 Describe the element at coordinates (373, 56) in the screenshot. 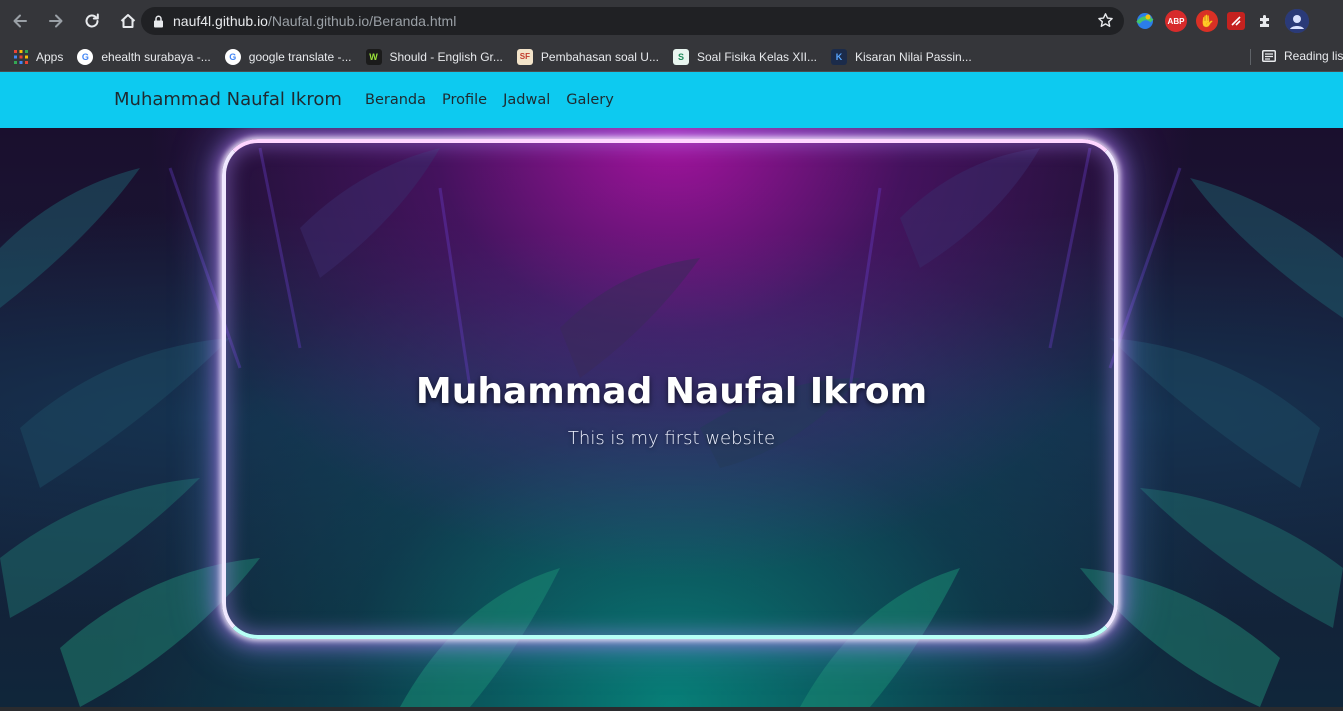

I see `wordreference-icon: W` at that location.